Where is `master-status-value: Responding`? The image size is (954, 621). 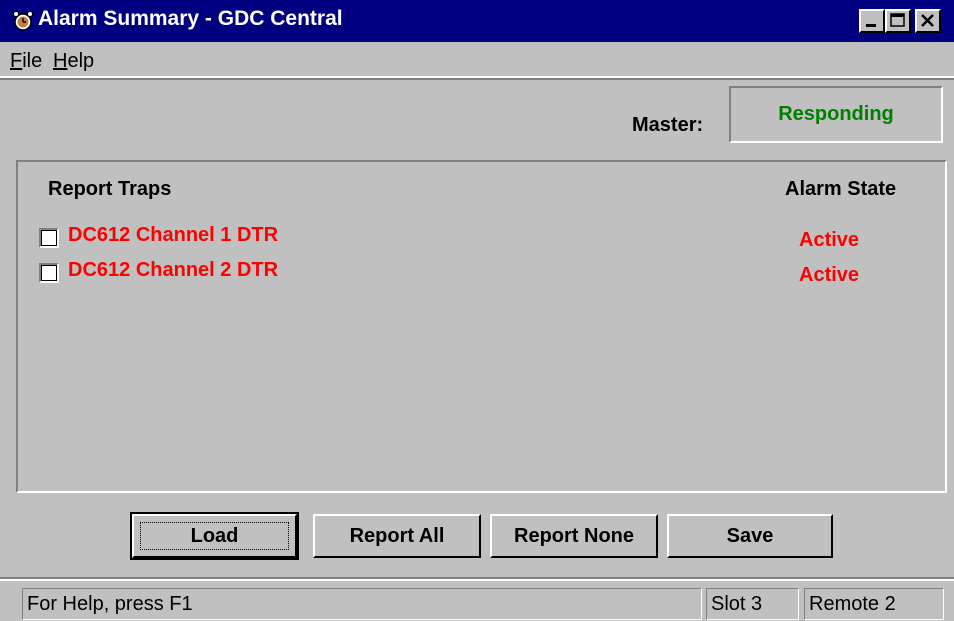
master-status-value: Responding is located at coordinates (836, 114).